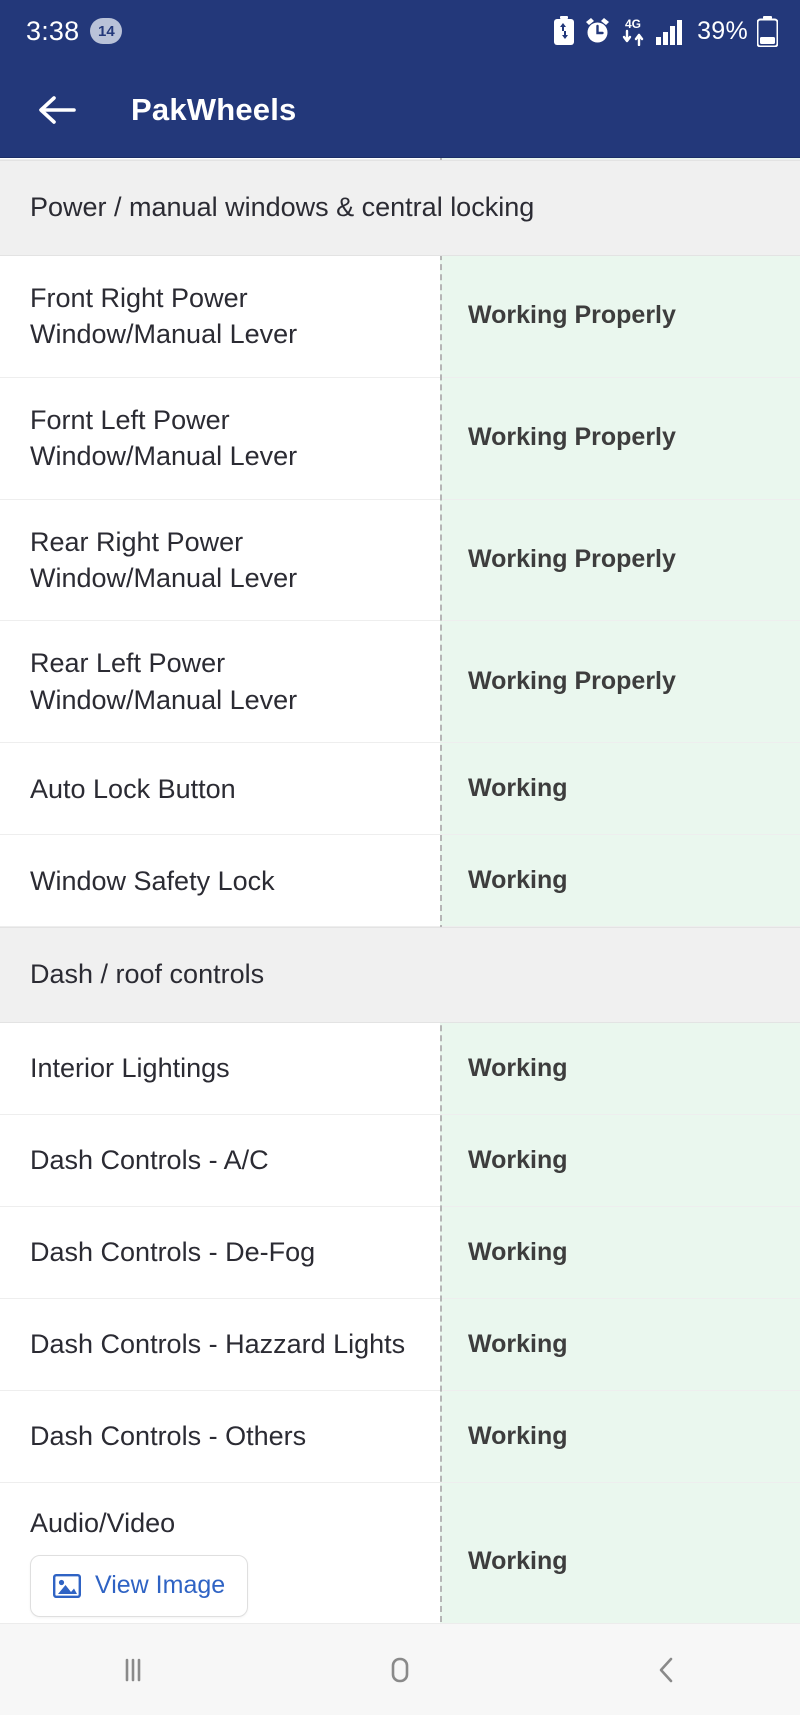 Image resolution: width=800 pixels, height=1715 pixels. I want to click on view-image-button-label: View Image, so click(160, 1585).